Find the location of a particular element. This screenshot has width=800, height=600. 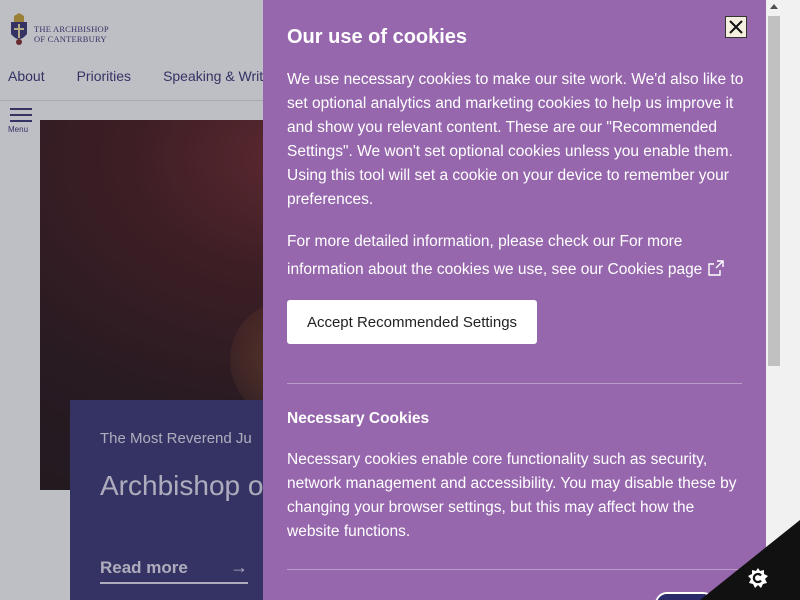

scroll-up-arrow-icon is located at coordinates (774, 6).